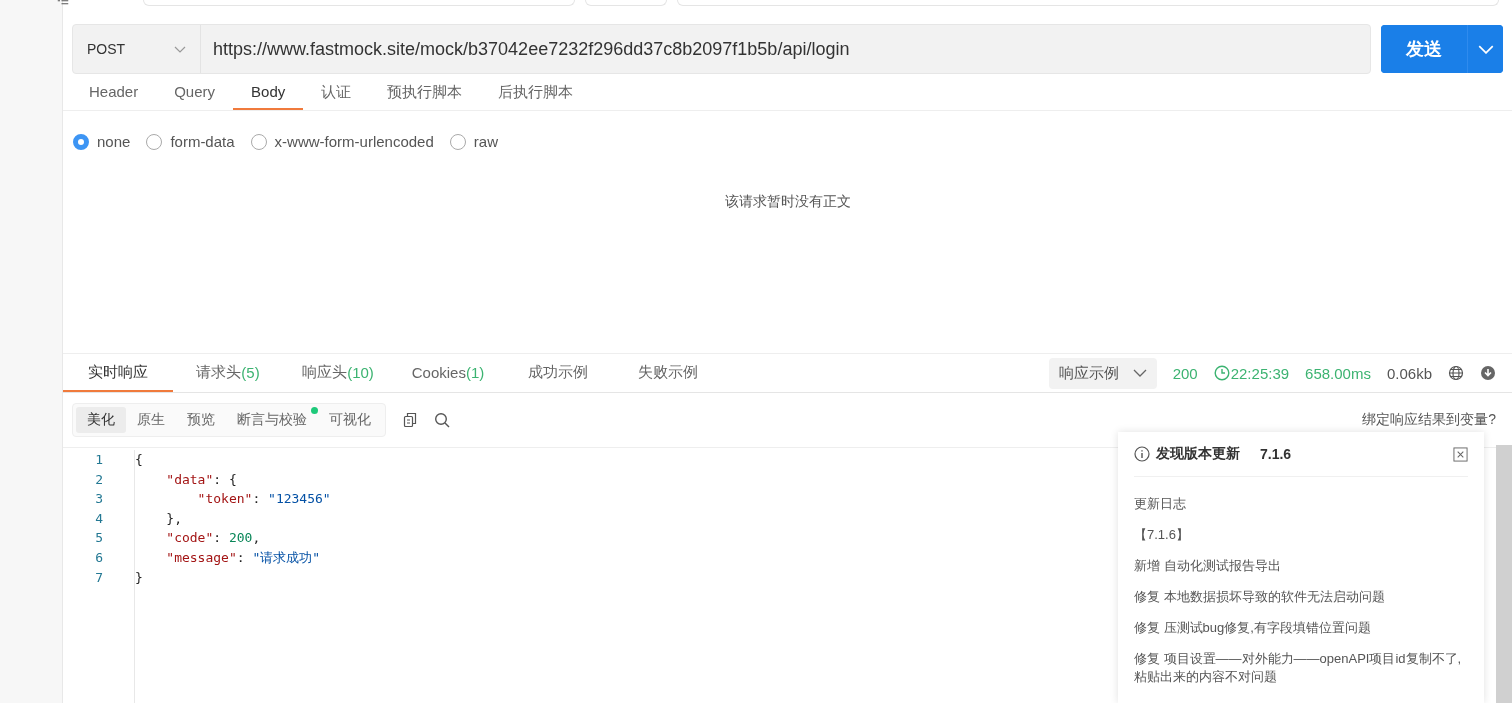  Describe the element at coordinates (151, 420) in the screenshot. I see `view-mode-tab: 原生` at that location.